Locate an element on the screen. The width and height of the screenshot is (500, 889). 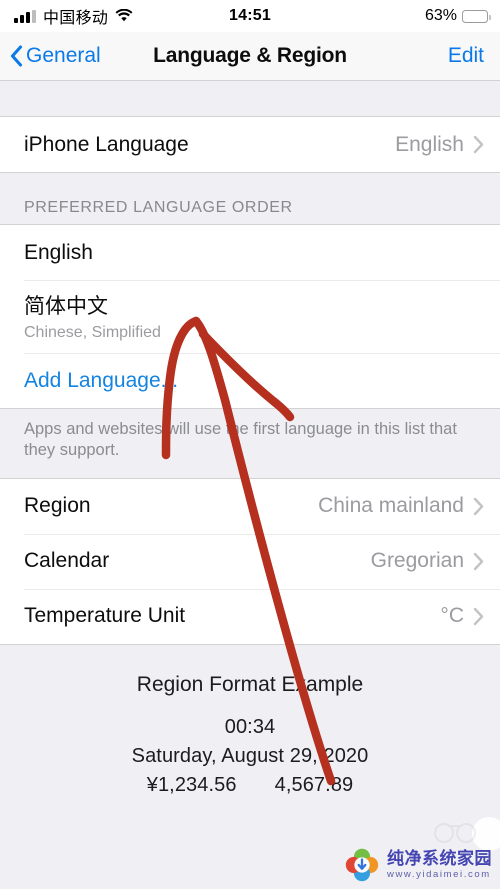
navigation-bar: General Language & Region Edit is located at coordinates (250, 56).